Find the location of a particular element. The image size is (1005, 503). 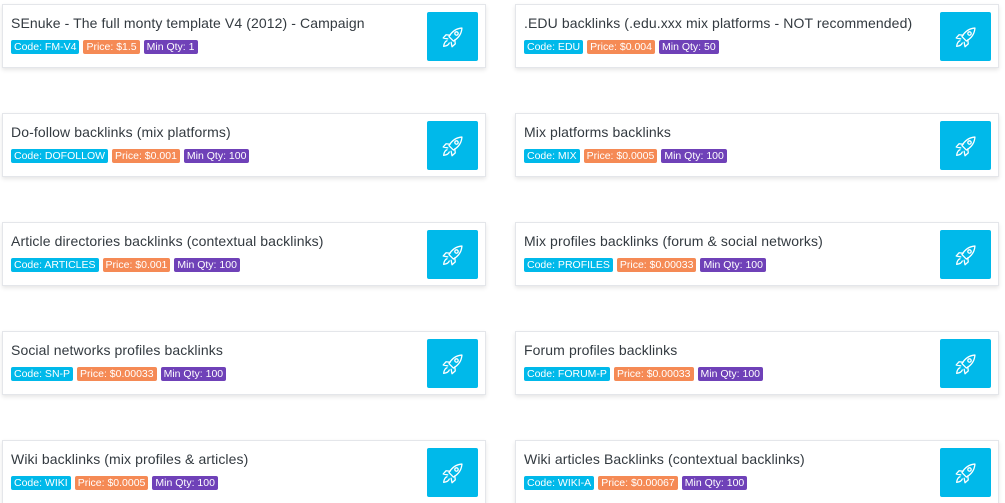

product-badges: Code: FM-V4 Price: $1.5 Min Qty: 1 is located at coordinates (104, 47).